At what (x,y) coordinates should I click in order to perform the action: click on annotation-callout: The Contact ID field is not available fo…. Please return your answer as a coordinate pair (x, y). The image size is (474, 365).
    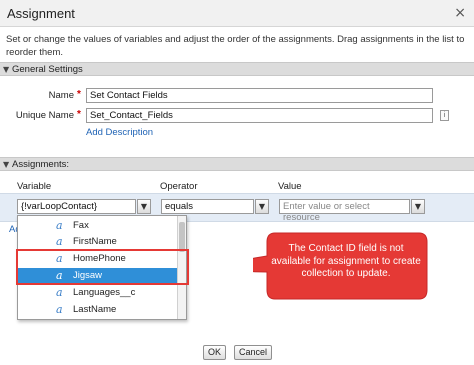
    Looking at the image, I should click on (342, 267).